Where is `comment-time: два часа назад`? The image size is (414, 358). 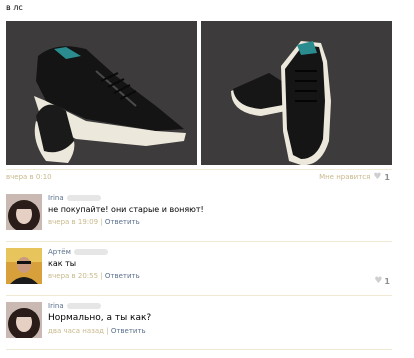 comment-time: два часа назад is located at coordinates (76, 331).